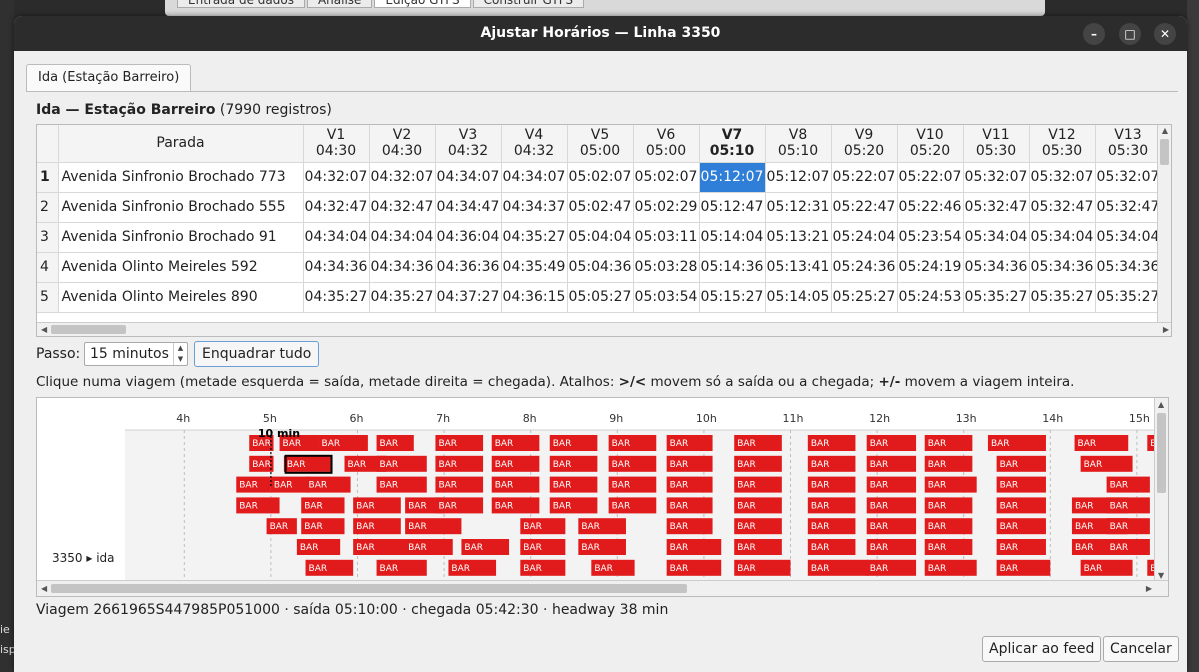 The width and height of the screenshot is (1199, 672). What do you see at coordinates (666, 297) in the screenshot?
I see `time-cell: 05:03:54` at bounding box center [666, 297].